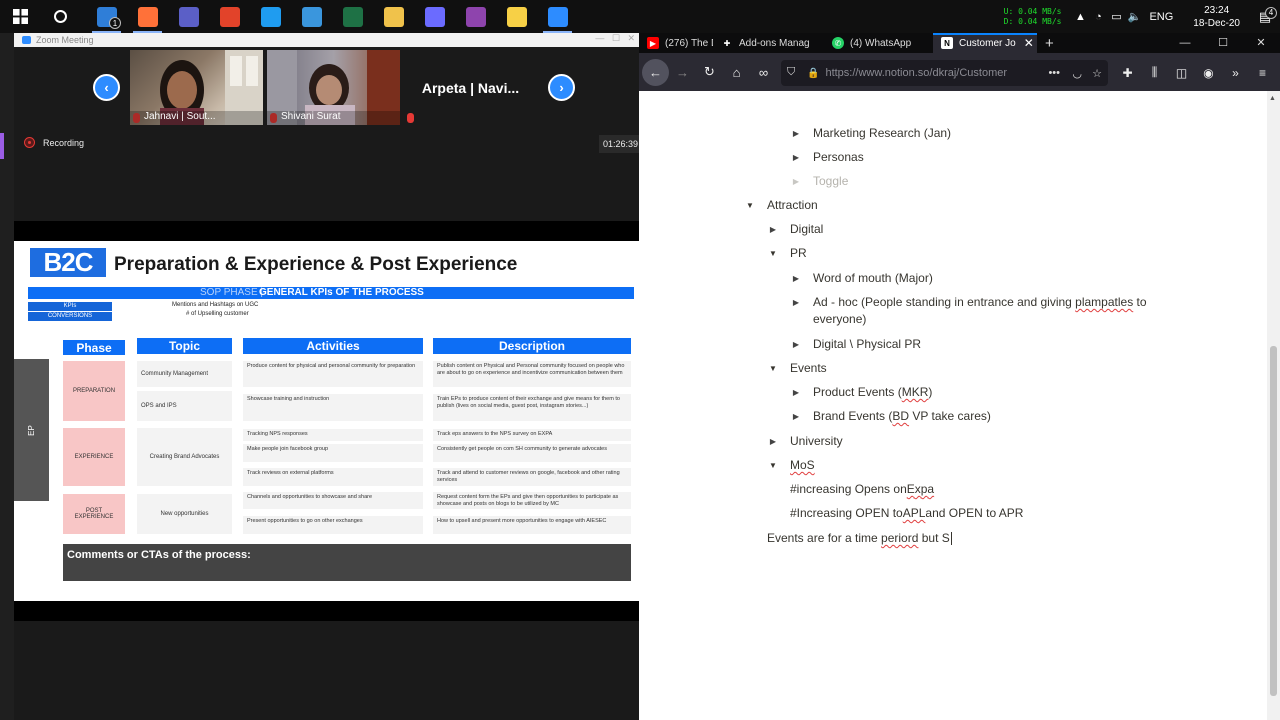  What do you see at coordinates (352, 16) in the screenshot?
I see `excel-app-button` at bounding box center [352, 16].